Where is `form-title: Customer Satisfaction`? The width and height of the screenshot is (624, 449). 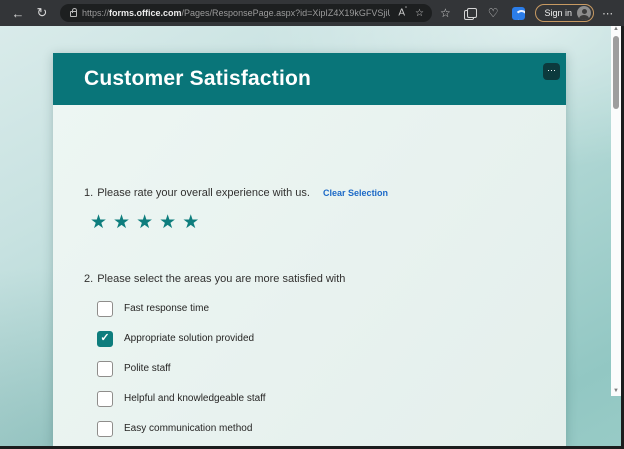
form-title: Customer Satisfaction is located at coordinates (198, 78).